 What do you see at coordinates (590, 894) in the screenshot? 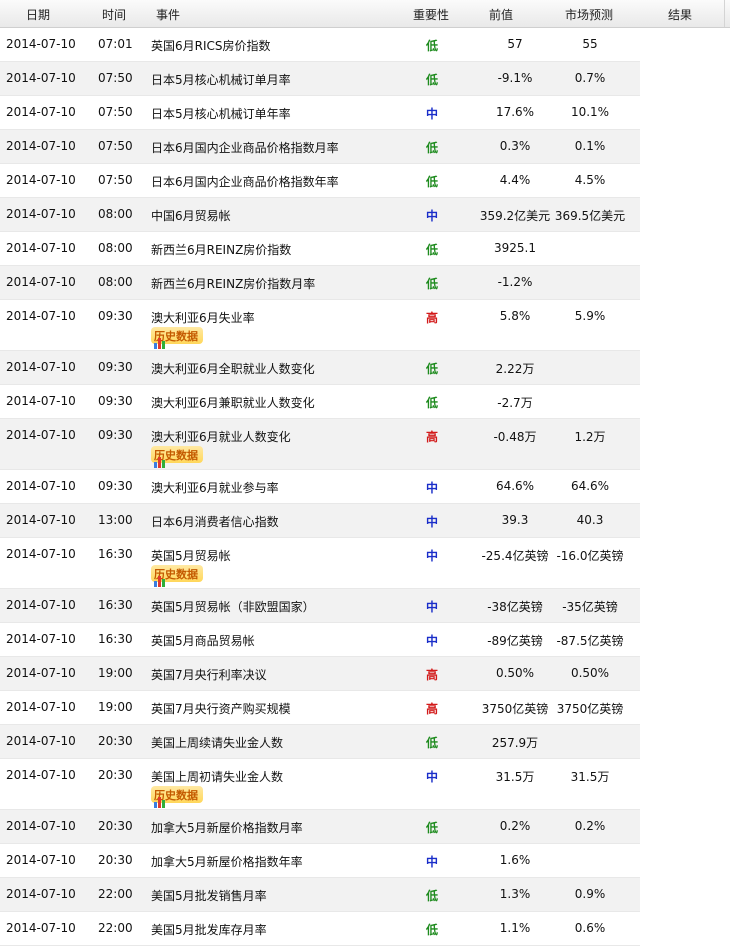
I see `cell-forecast: 0.9%` at bounding box center [590, 894].